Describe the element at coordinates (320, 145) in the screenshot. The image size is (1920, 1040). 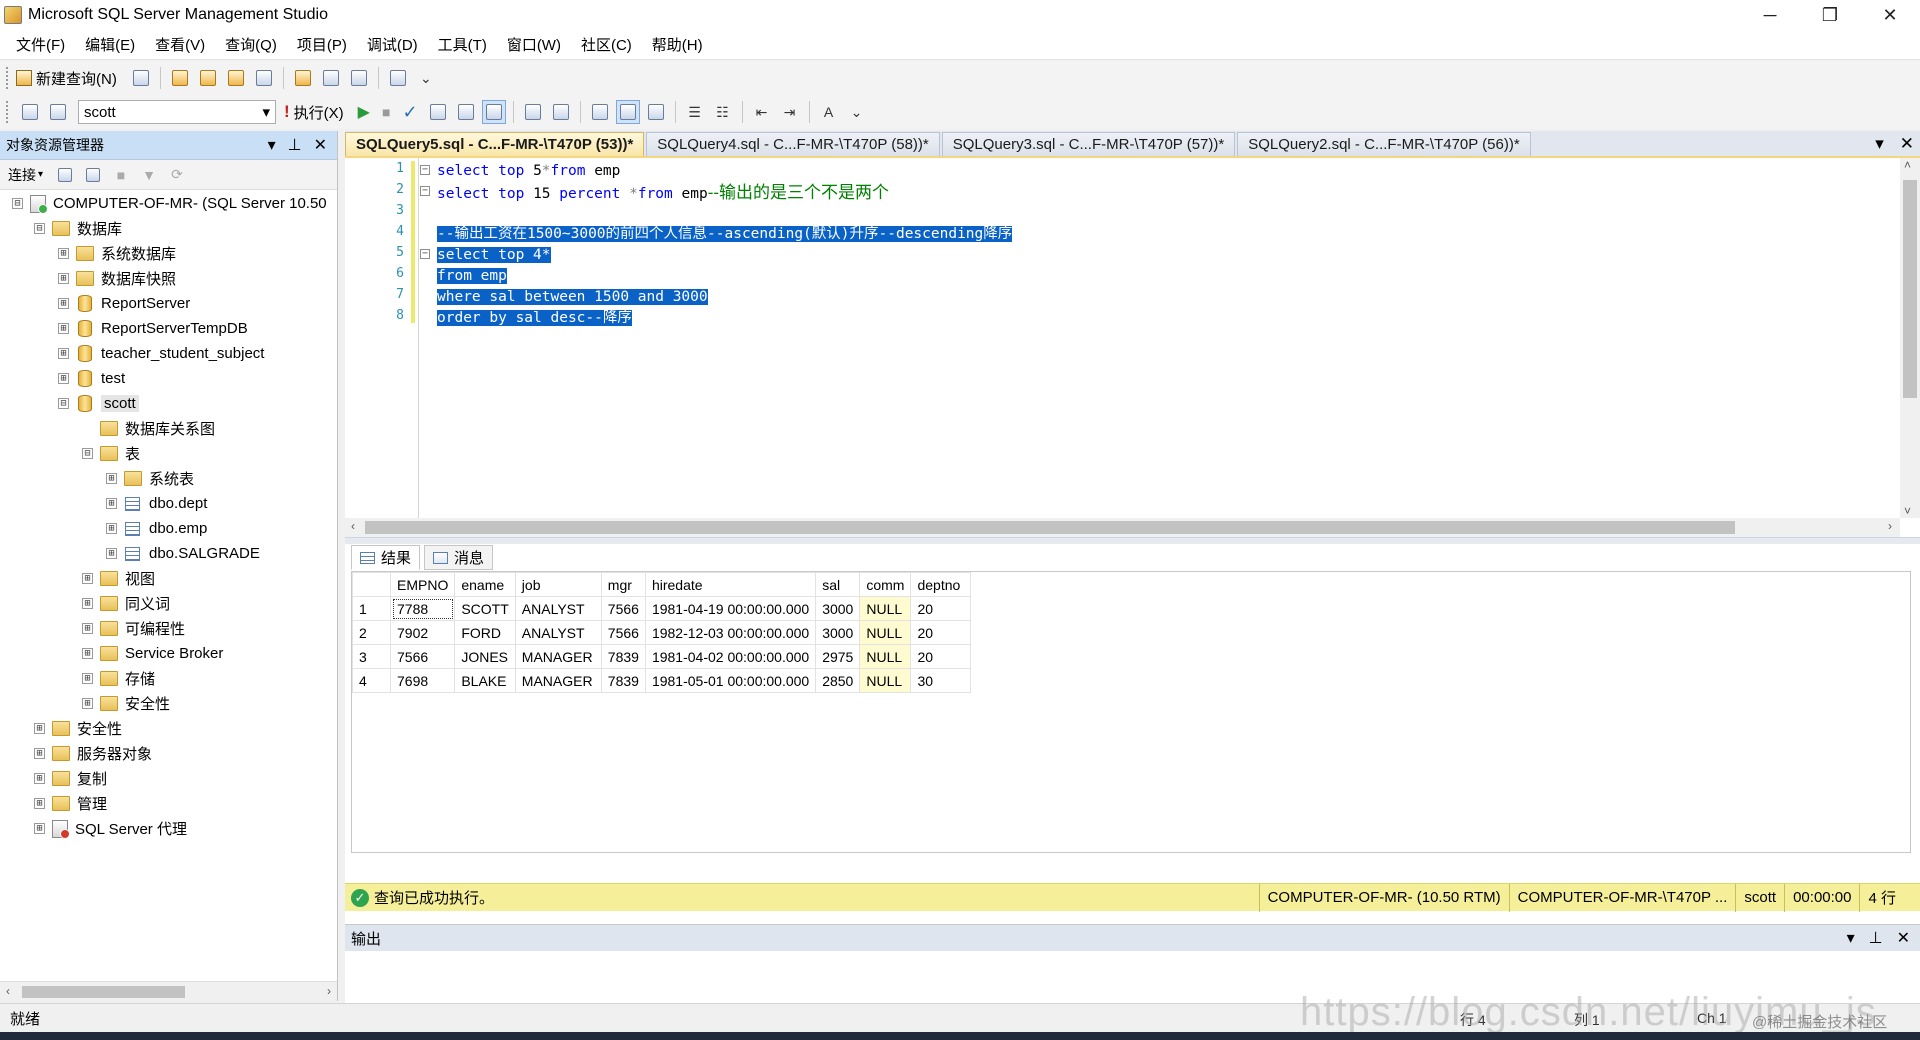
I see `close-panel-icon: ✕` at that location.